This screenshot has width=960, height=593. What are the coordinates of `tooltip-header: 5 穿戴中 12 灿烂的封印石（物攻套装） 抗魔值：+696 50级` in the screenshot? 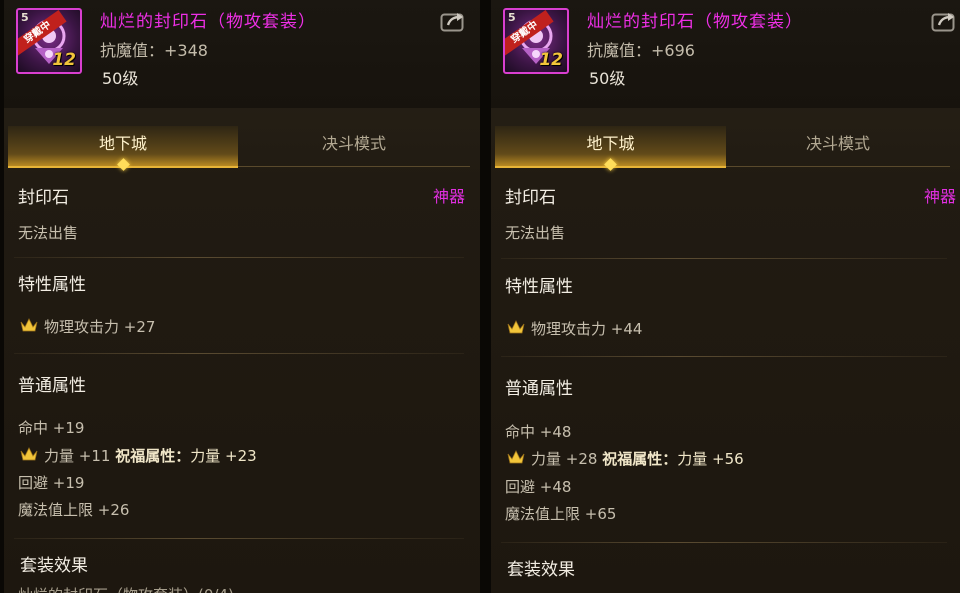 It's located at (725, 54).